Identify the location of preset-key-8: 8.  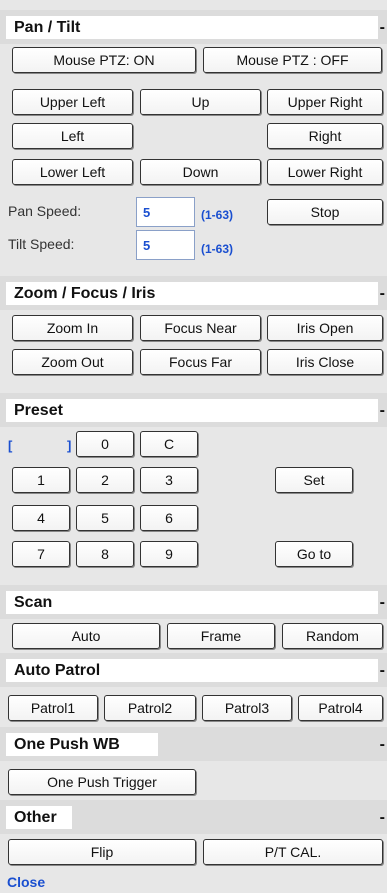
(105, 554).